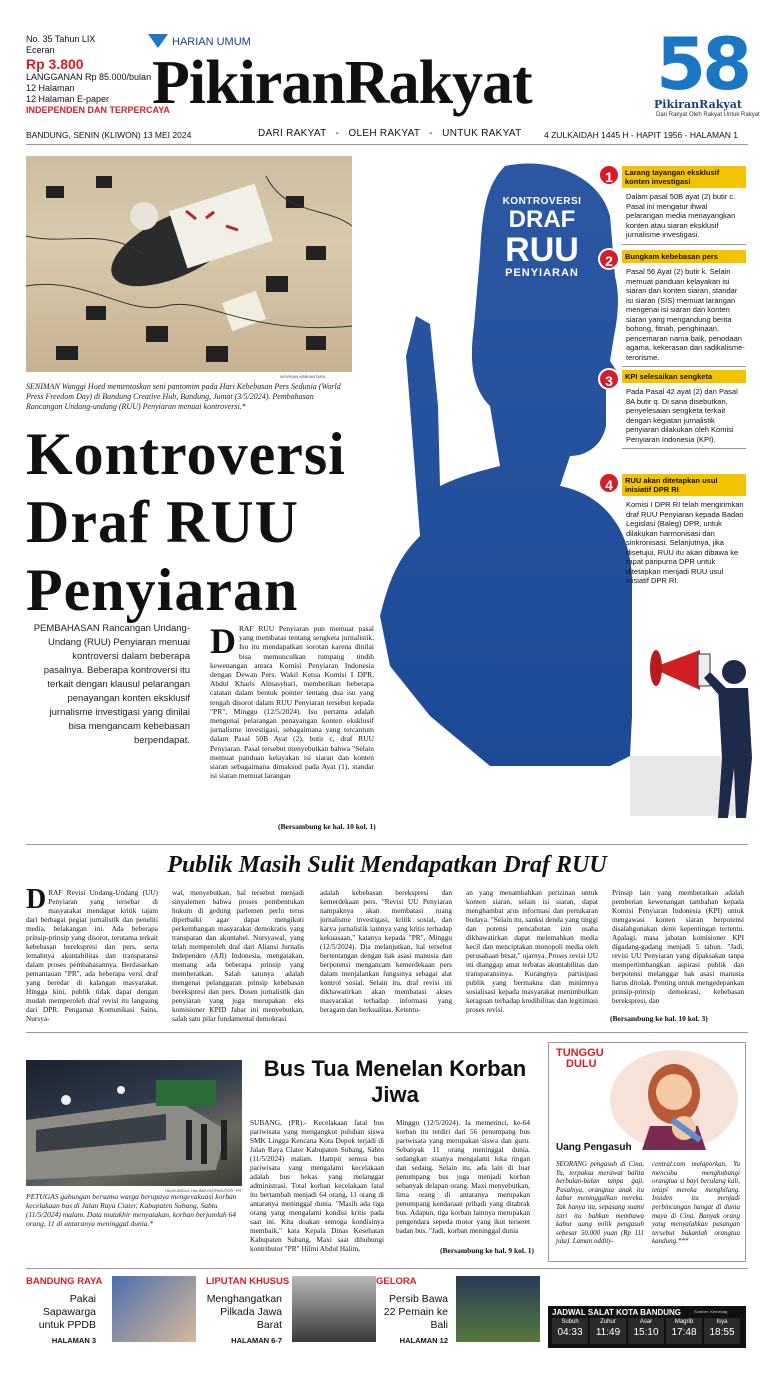 This screenshot has width=760, height=1377. I want to click on prayer-time: 18:55, so click(722, 1332).